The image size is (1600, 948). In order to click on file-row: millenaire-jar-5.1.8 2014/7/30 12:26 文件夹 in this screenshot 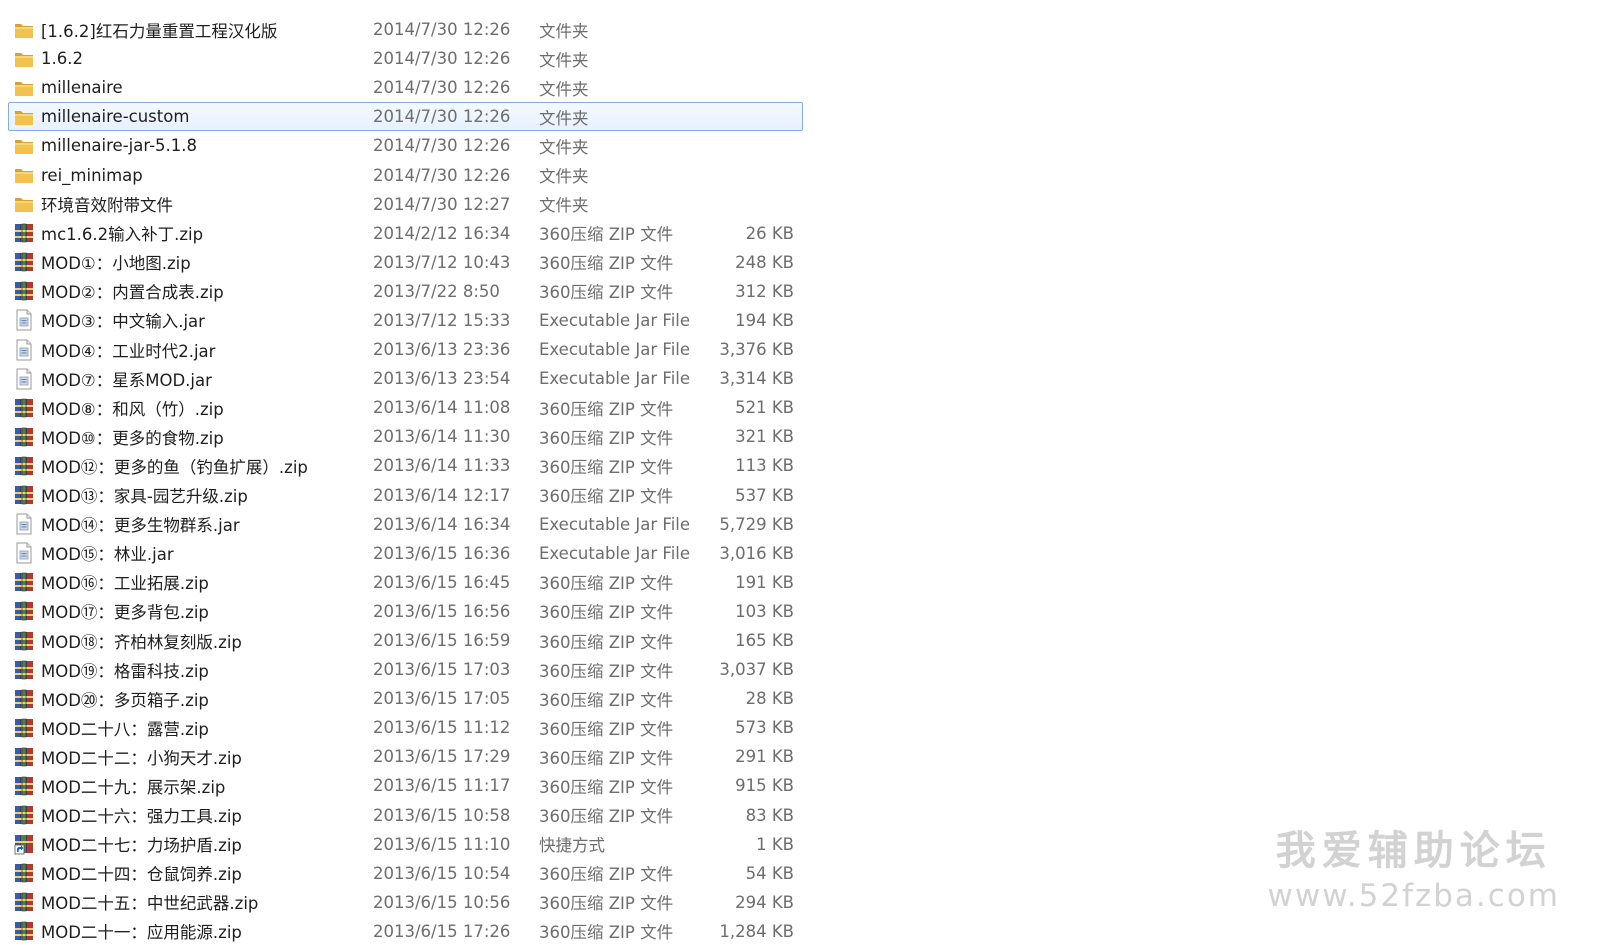, I will do `click(405, 145)`.